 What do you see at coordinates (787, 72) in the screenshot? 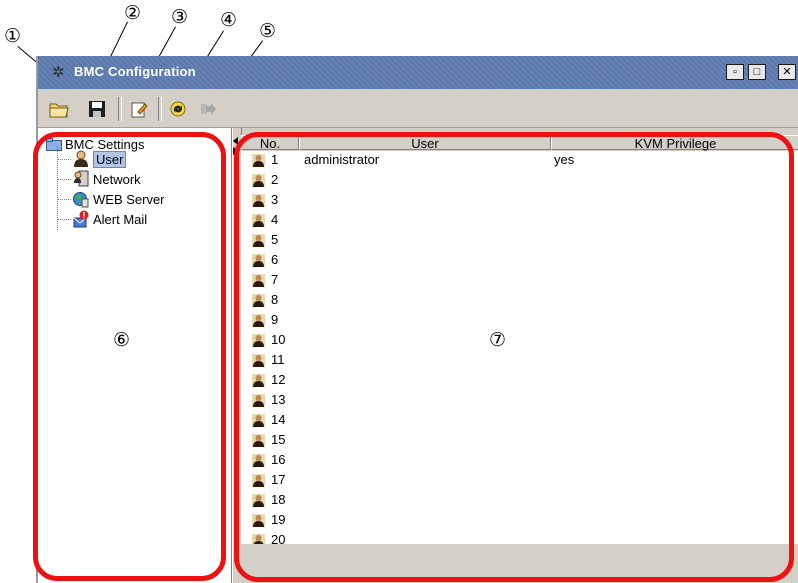
I see `close-window-button: ✕` at bounding box center [787, 72].